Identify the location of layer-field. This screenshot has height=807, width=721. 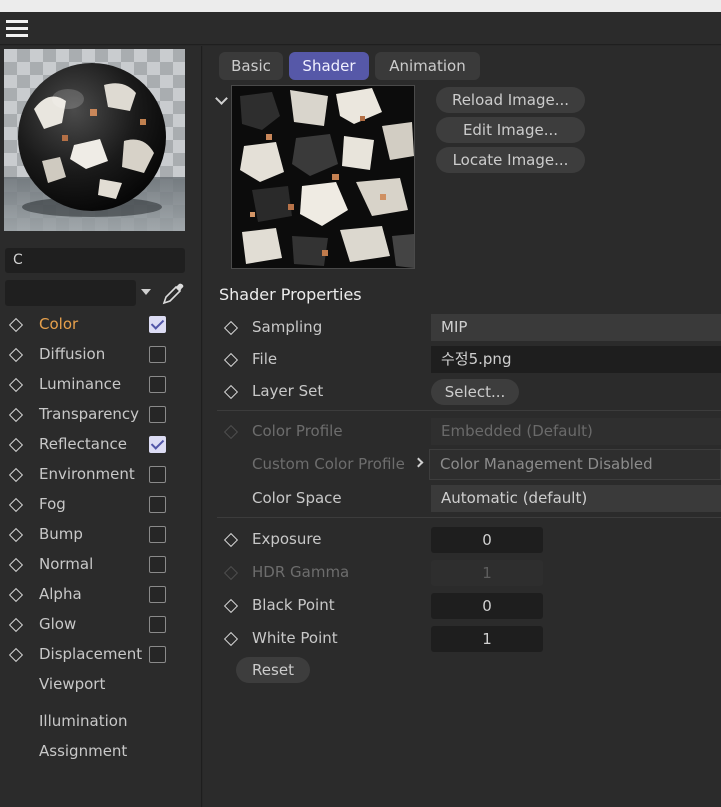
(70, 293).